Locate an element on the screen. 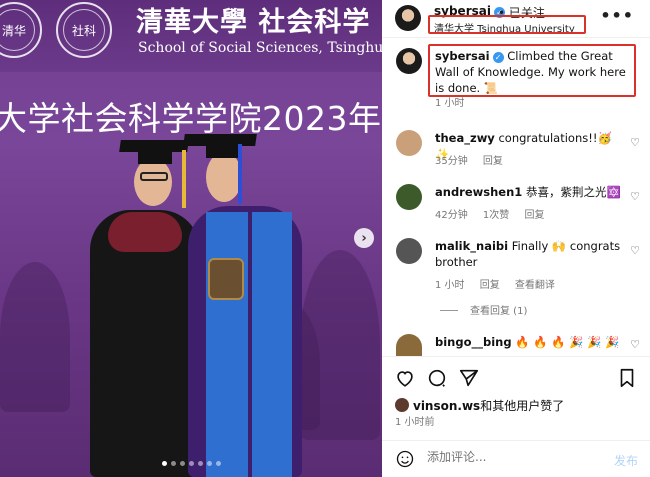 The width and height of the screenshot is (650, 477). emoji-icon is located at coordinates (405, 459).